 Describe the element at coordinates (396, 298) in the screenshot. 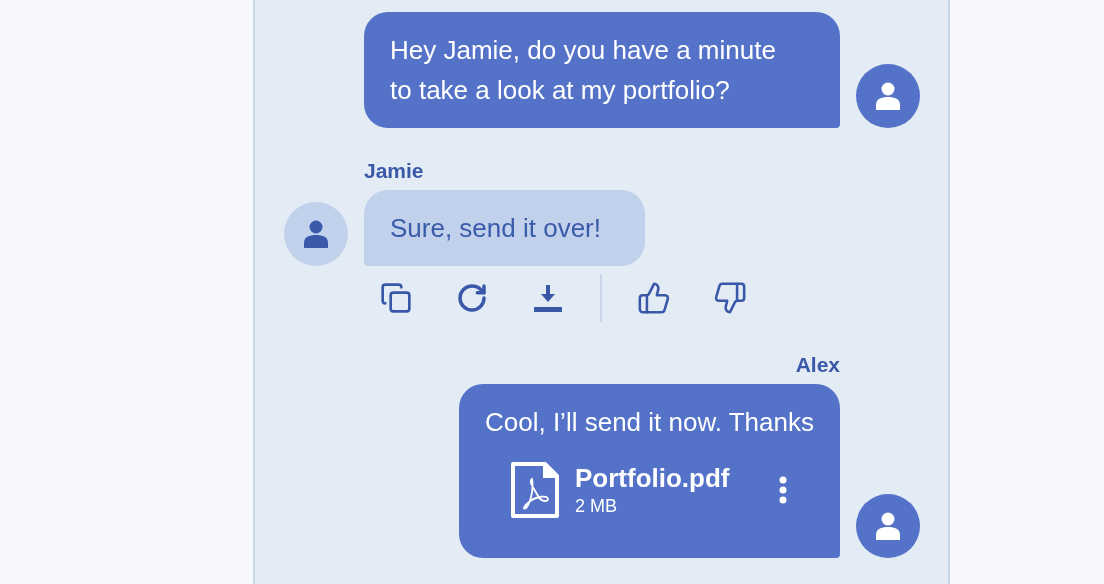

I see `copy-icon` at that location.